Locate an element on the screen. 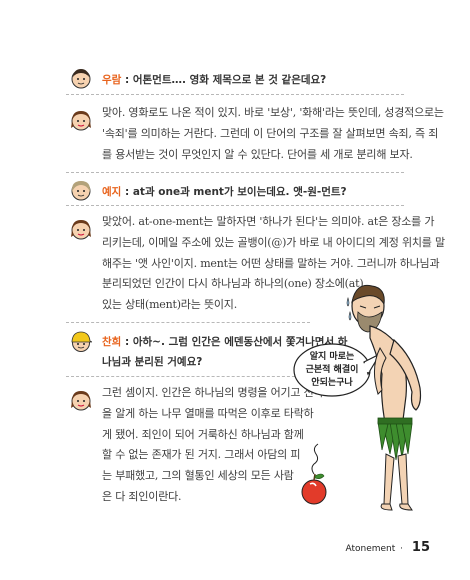 This screenshot has height=580, width=470. speaker-name: 찬희 is located at coordinates (112, 342).